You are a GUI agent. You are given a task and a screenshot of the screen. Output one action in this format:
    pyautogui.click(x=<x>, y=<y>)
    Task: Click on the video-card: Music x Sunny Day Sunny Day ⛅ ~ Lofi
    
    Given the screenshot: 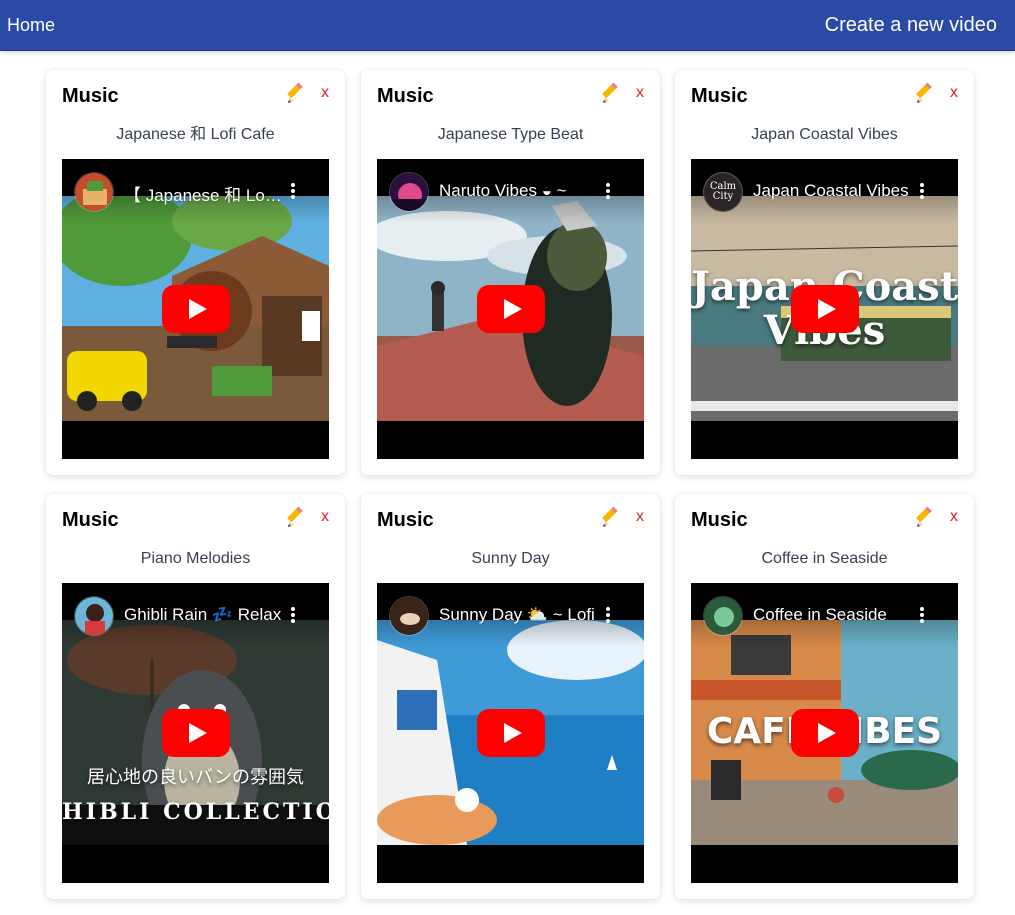 What is the action you would take?
    pyautogui.click(x=510, y=696)
    